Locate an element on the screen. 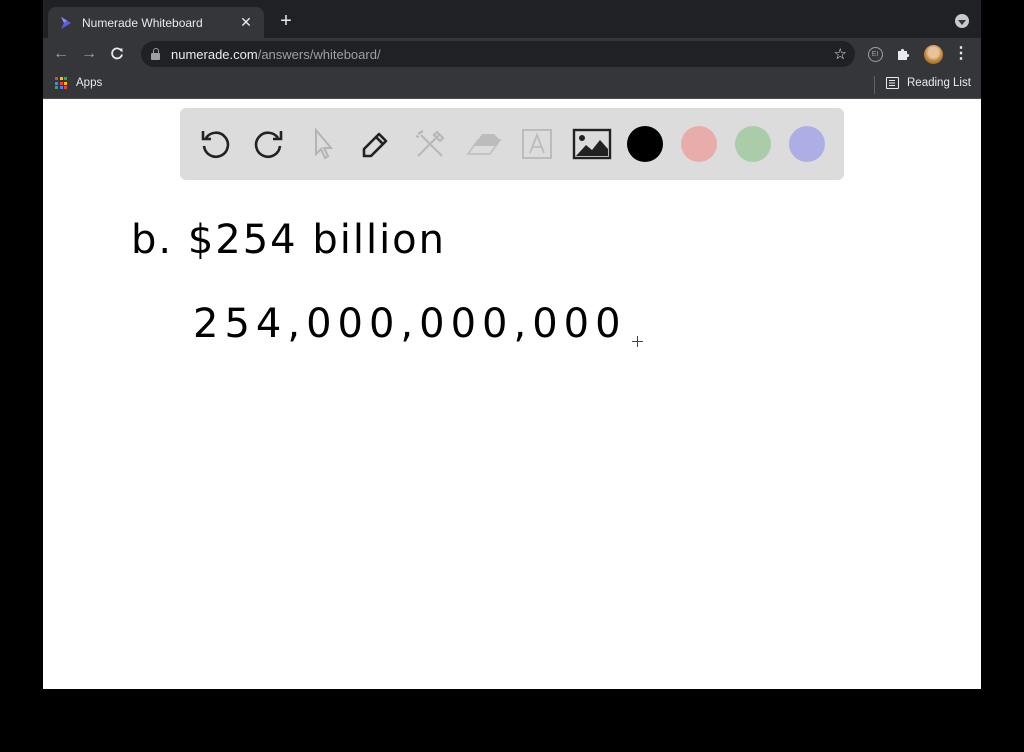  eraser-icon is located at coordinates (484, 144).